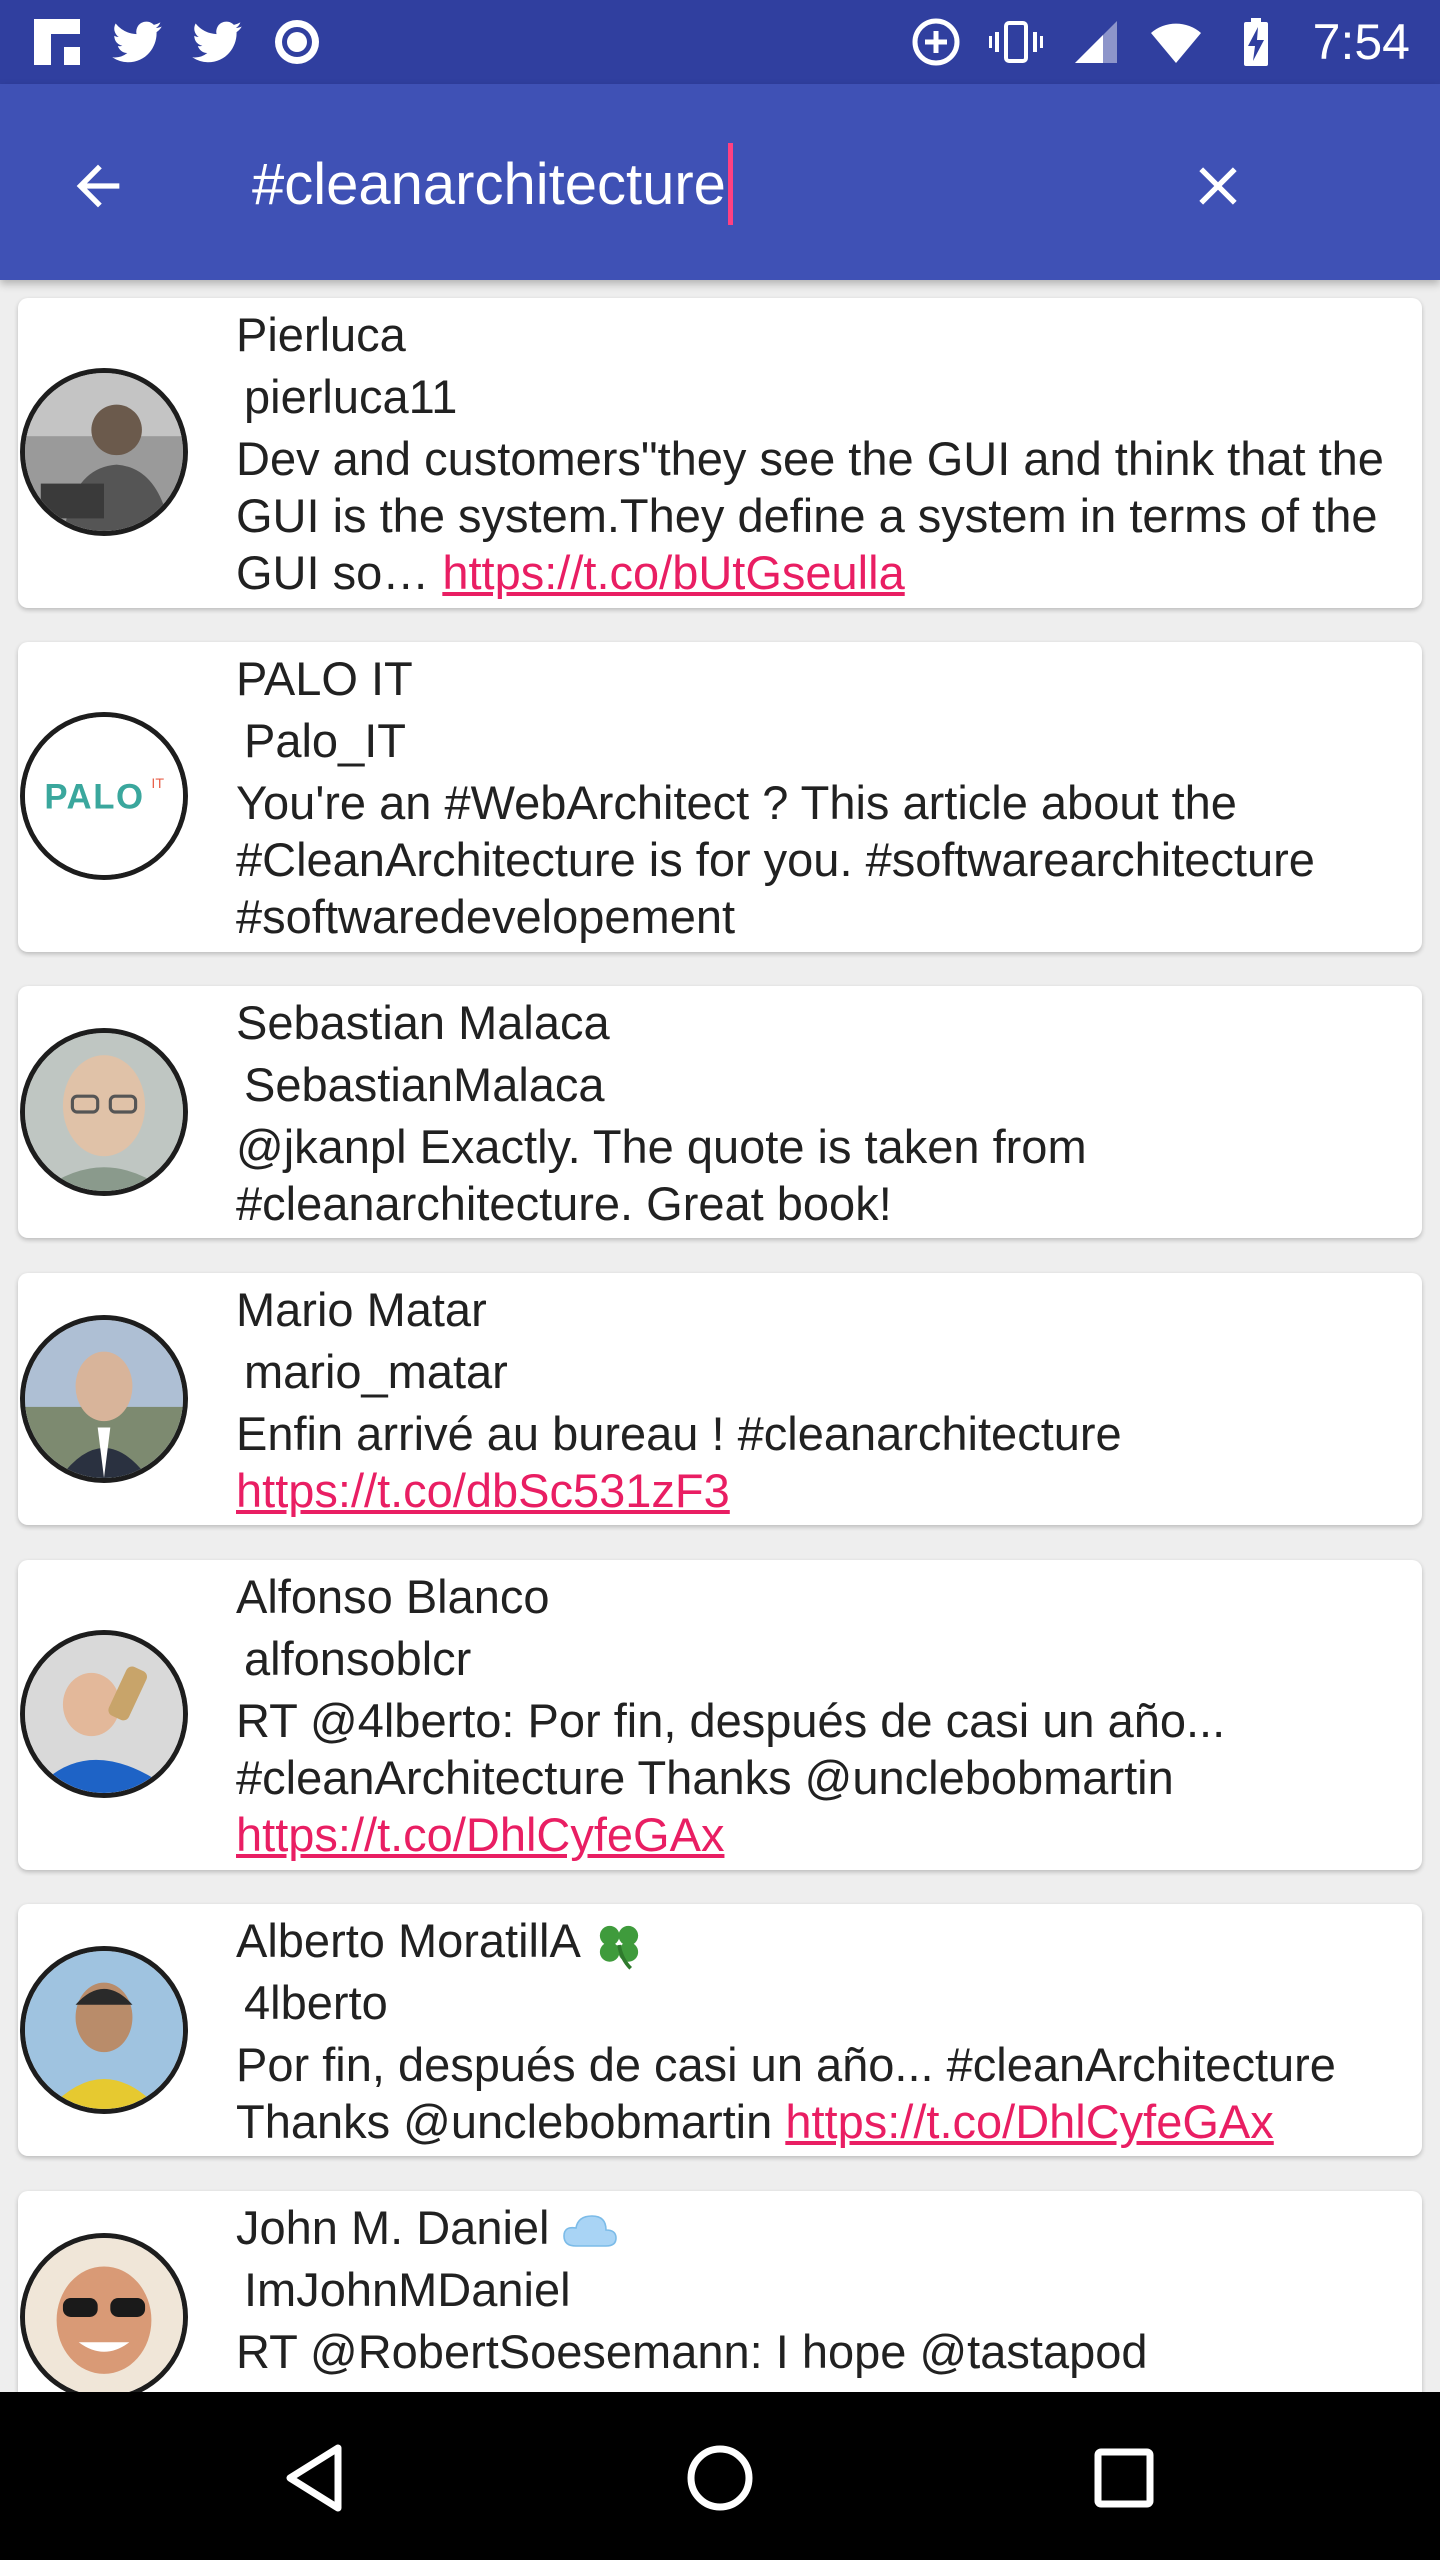 This screenshot has height=2560, width=1440. What do you see at coordinates (351, 396) in the screenshot?
I see `tweet-author-handle: pierluca11` at bounding box center [351, 396].